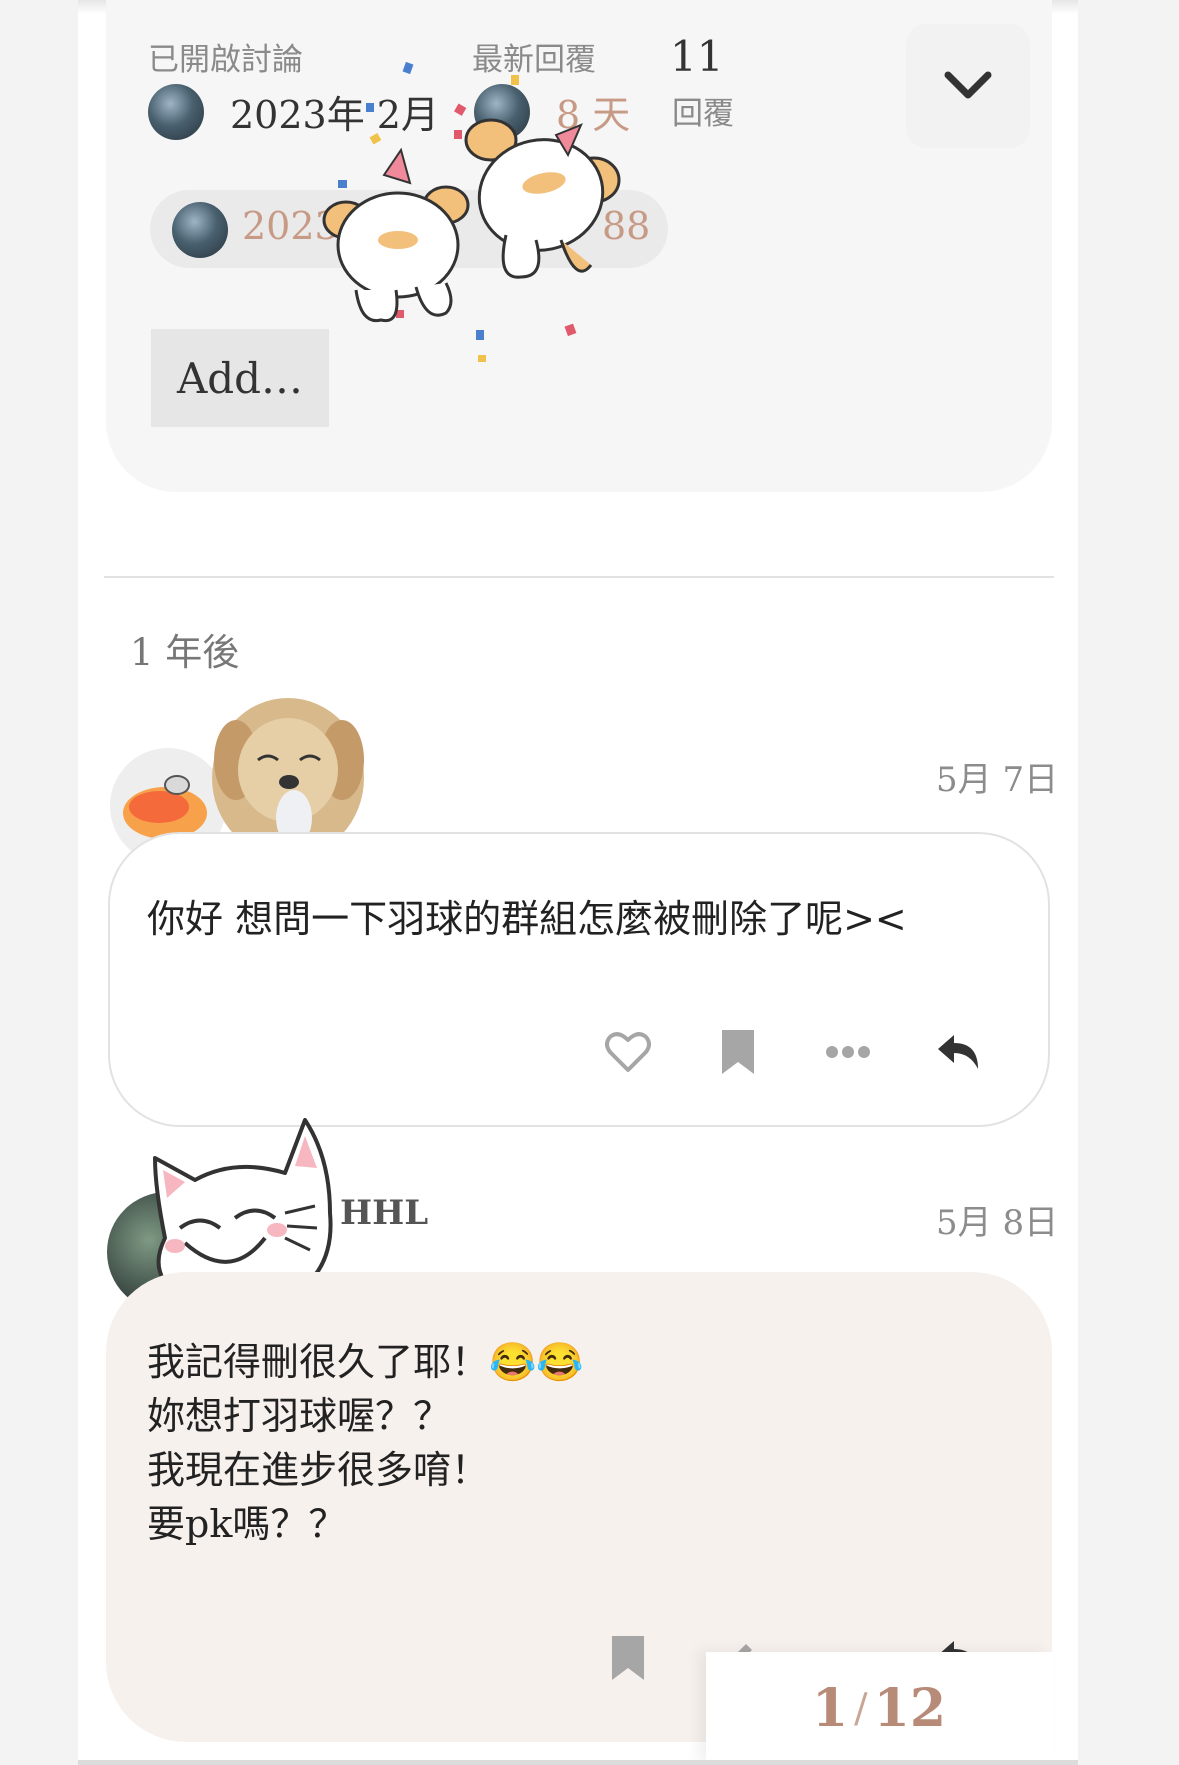 The width and height of the screenshot is (1179, 1765). What do you see at coordinates (384, 1213) in the screenshot?
I see `post-2-username: HHL` at bounding box center [384, 1213].